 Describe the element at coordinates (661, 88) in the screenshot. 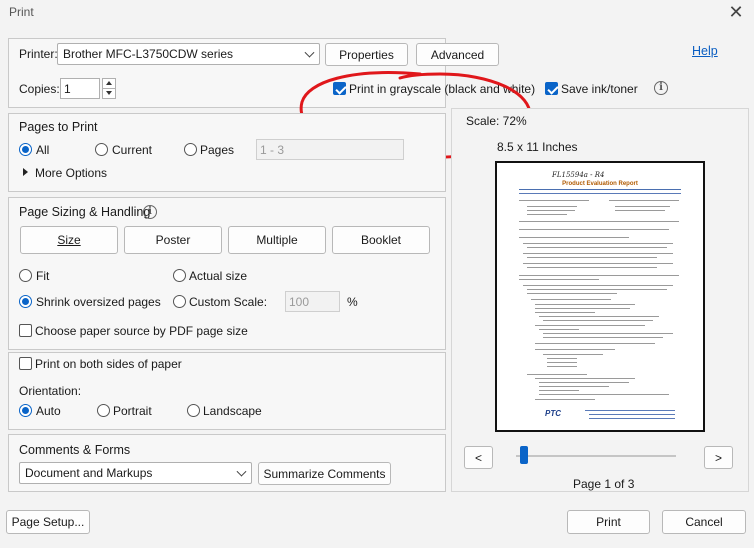

I see `info-icon: i` at that location.